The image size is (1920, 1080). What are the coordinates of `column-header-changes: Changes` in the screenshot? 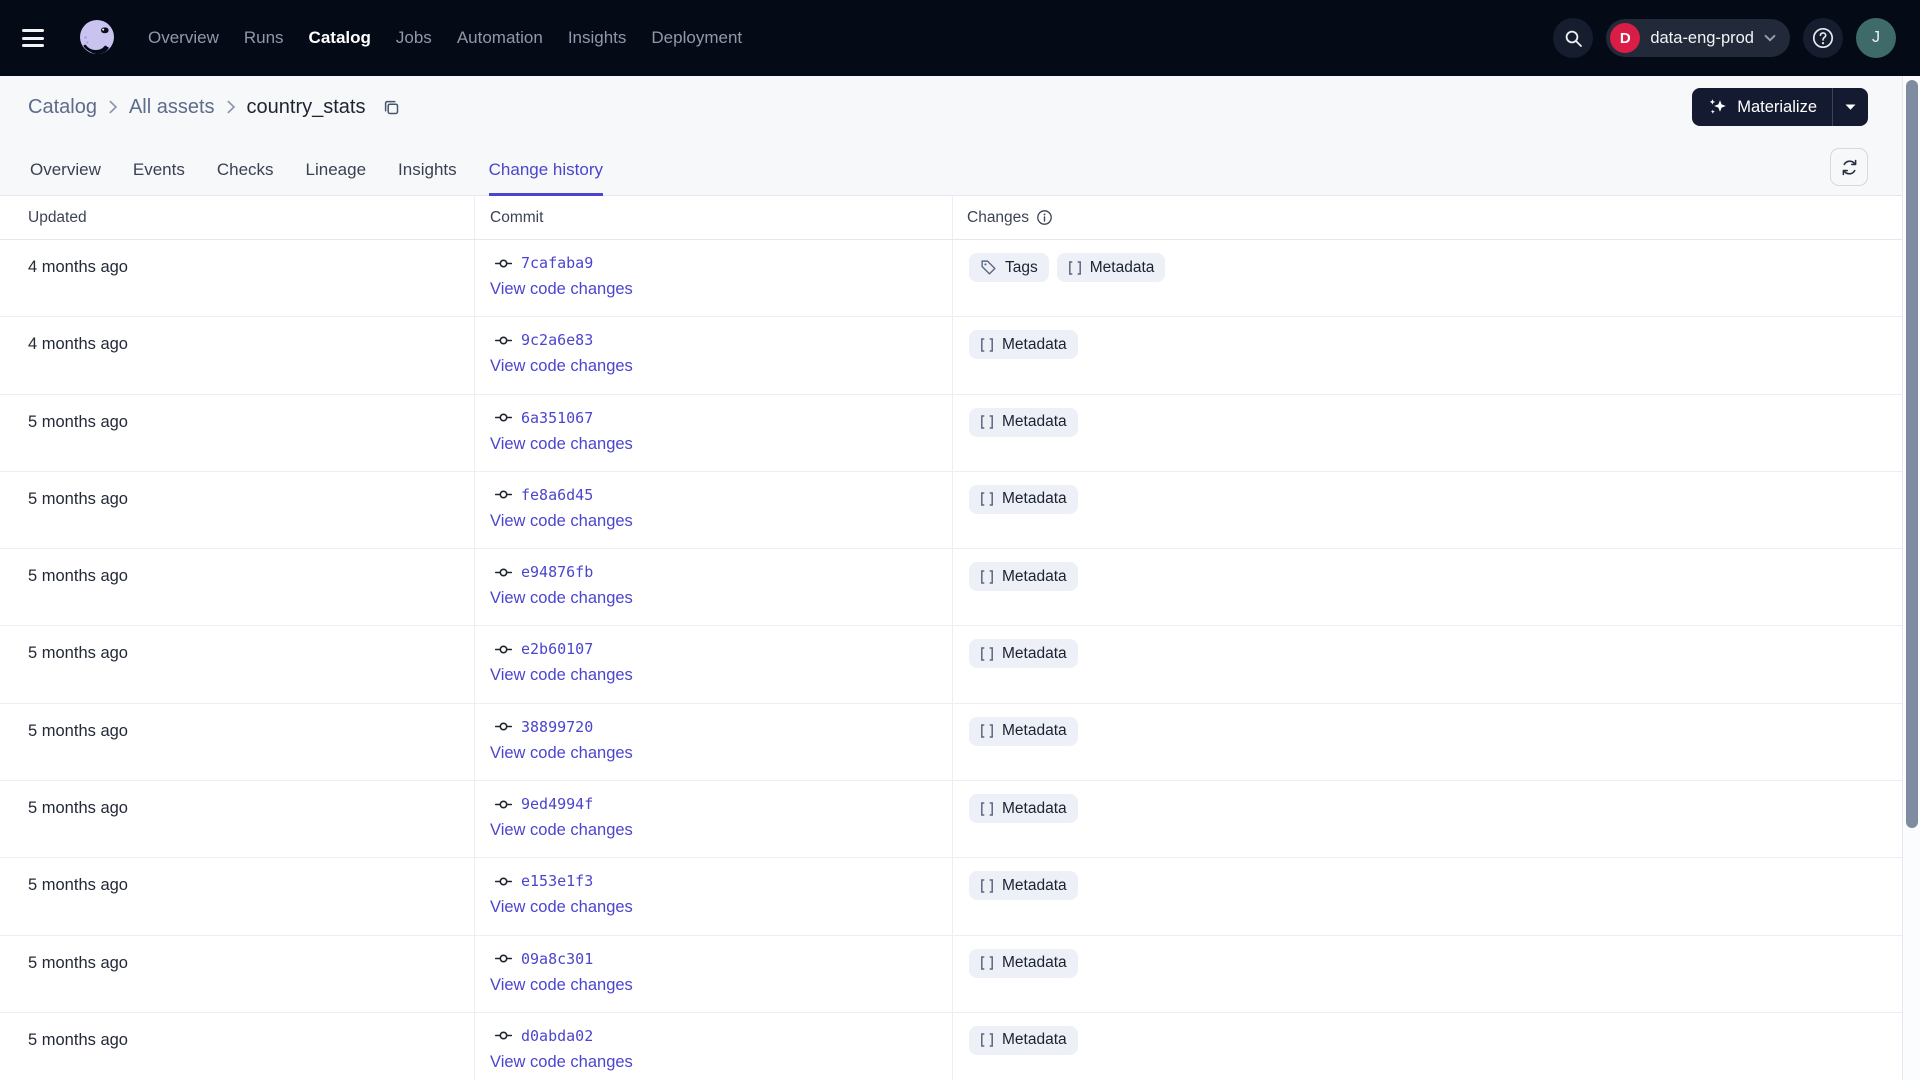 It's located at (1427, 217).